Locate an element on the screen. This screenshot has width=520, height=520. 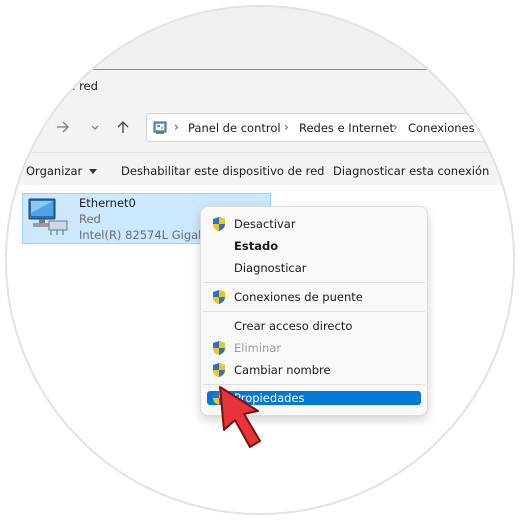
organize-menu-button: Organizar is located at coordinates (61, 171).